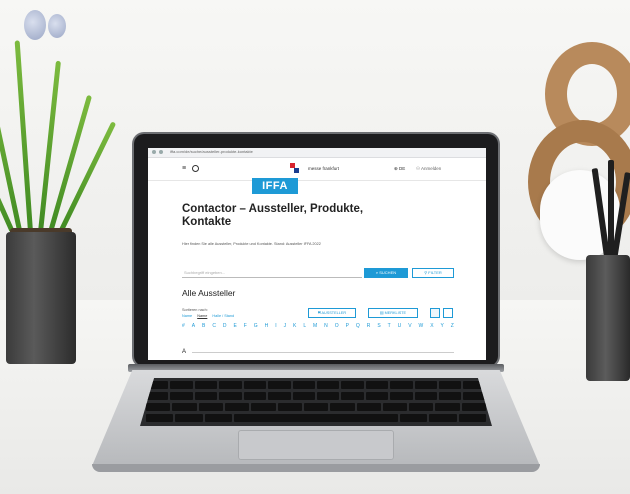  I want to click on login-link: ⚇ Anmelden, so click(428, 169).